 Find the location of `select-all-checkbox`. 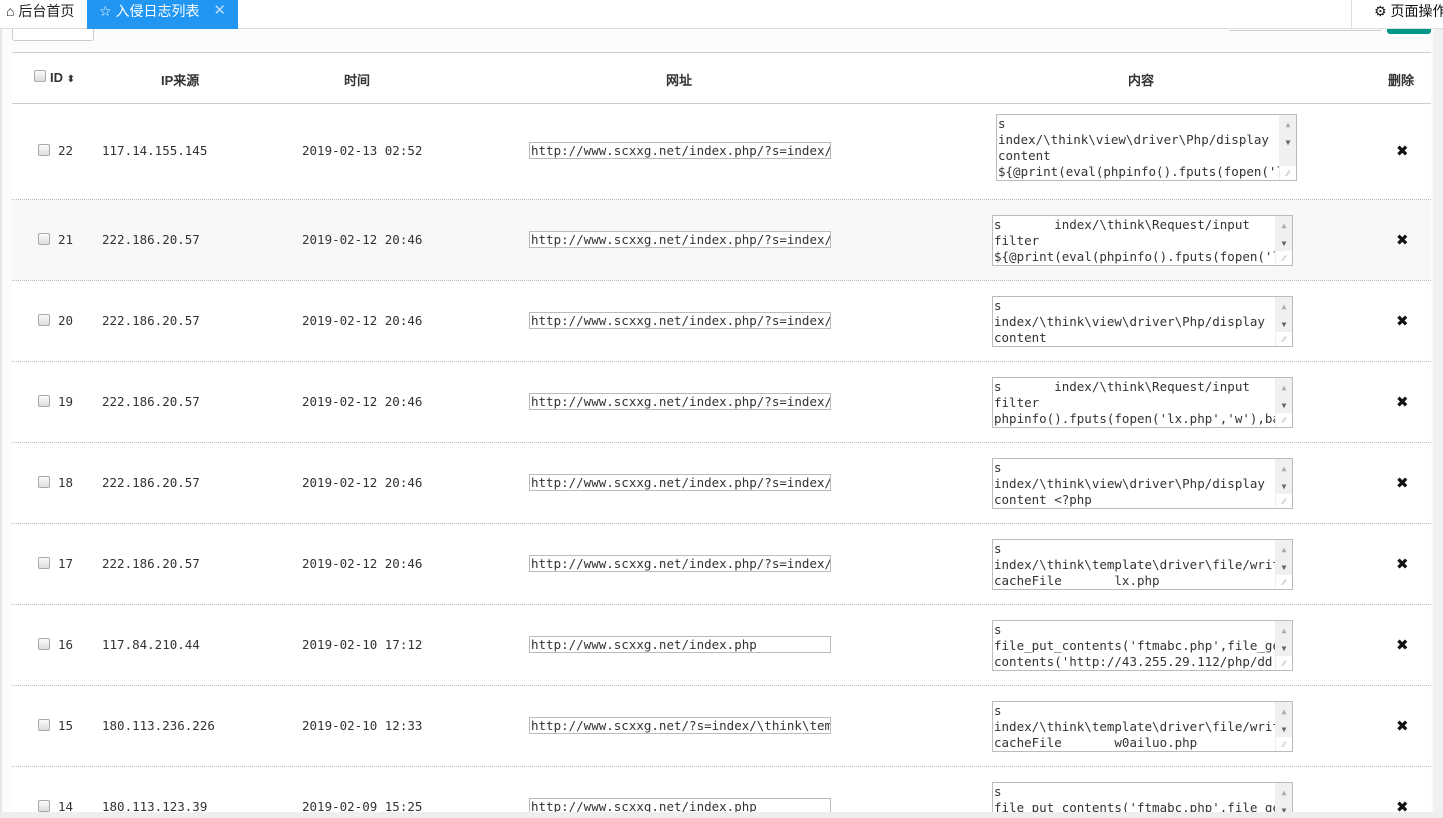

select-all-checkbox is located at coordinates (40, 76).